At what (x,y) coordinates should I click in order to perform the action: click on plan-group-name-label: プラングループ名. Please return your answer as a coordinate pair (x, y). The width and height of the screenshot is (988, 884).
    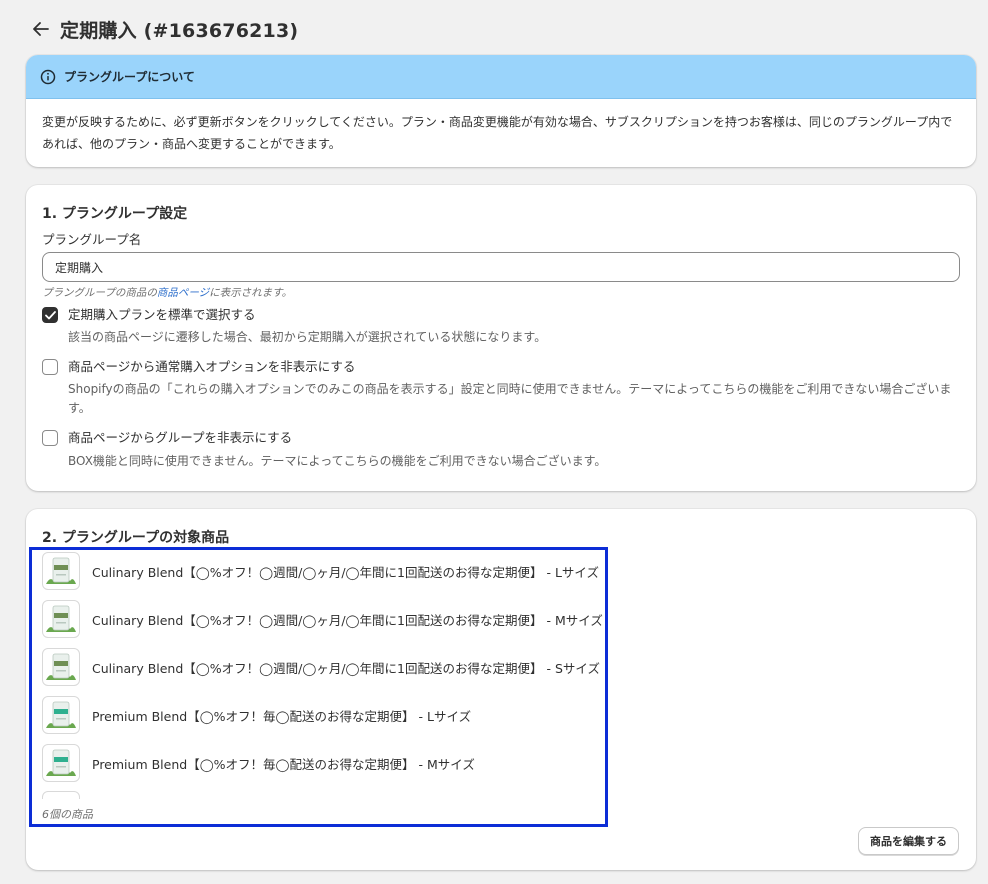
    Looking at the image, I should click on (92, 239).